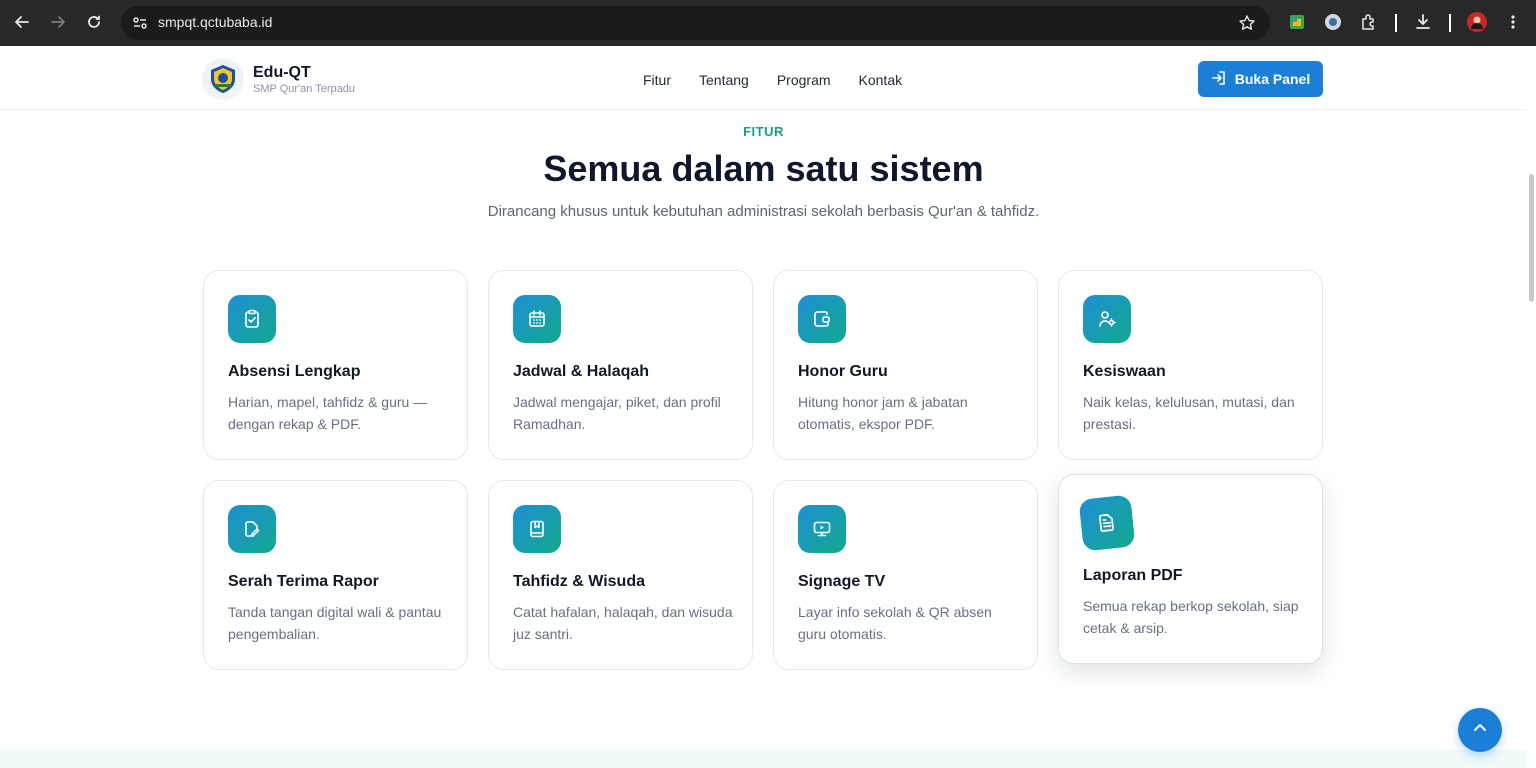  What do you see at coordinates (1423, 22) in the screenshot?
I see `download-icon` at bounding box center [1423, 22].